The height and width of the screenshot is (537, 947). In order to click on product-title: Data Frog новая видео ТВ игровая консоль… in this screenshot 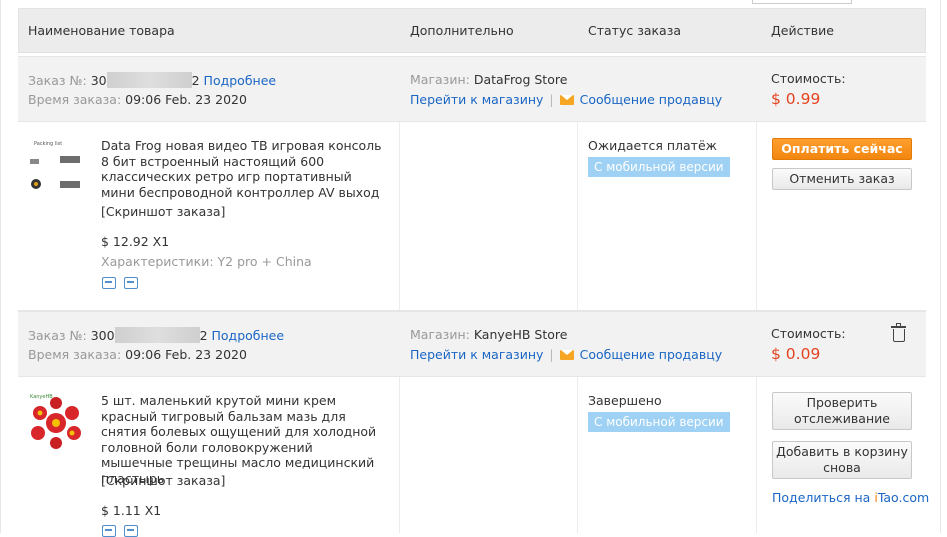, I will do `click(243, 169)`.